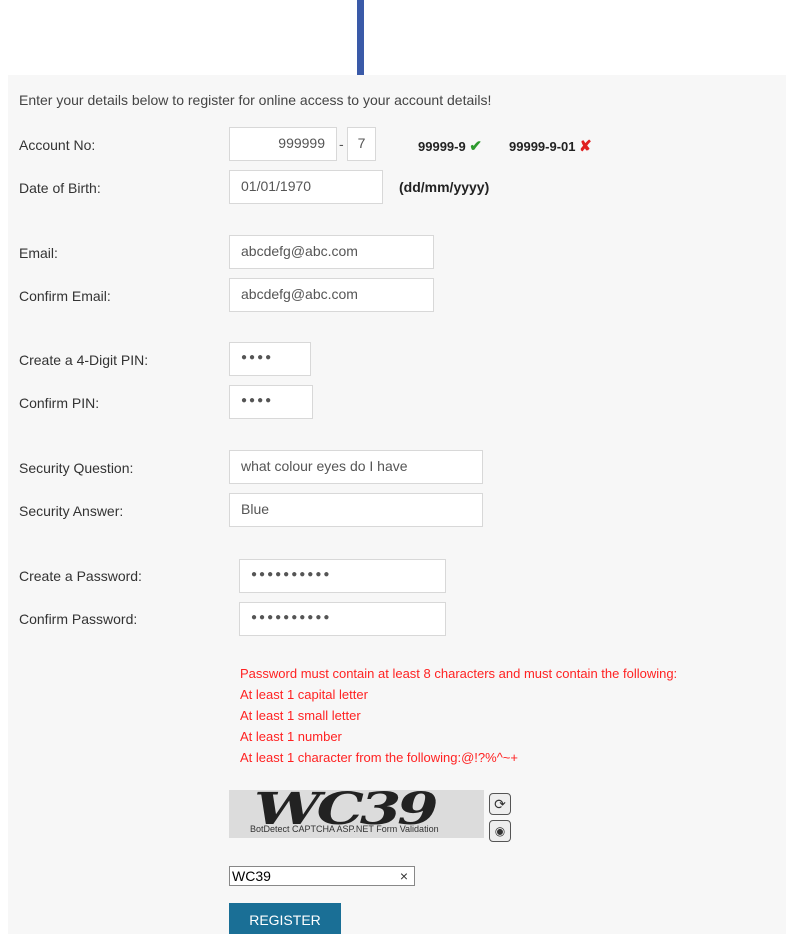  What do you see at coordinates (71, 511) in the screenshot?
I see `security-answer-label: Security Answer:` at bounding box center [71, 511].